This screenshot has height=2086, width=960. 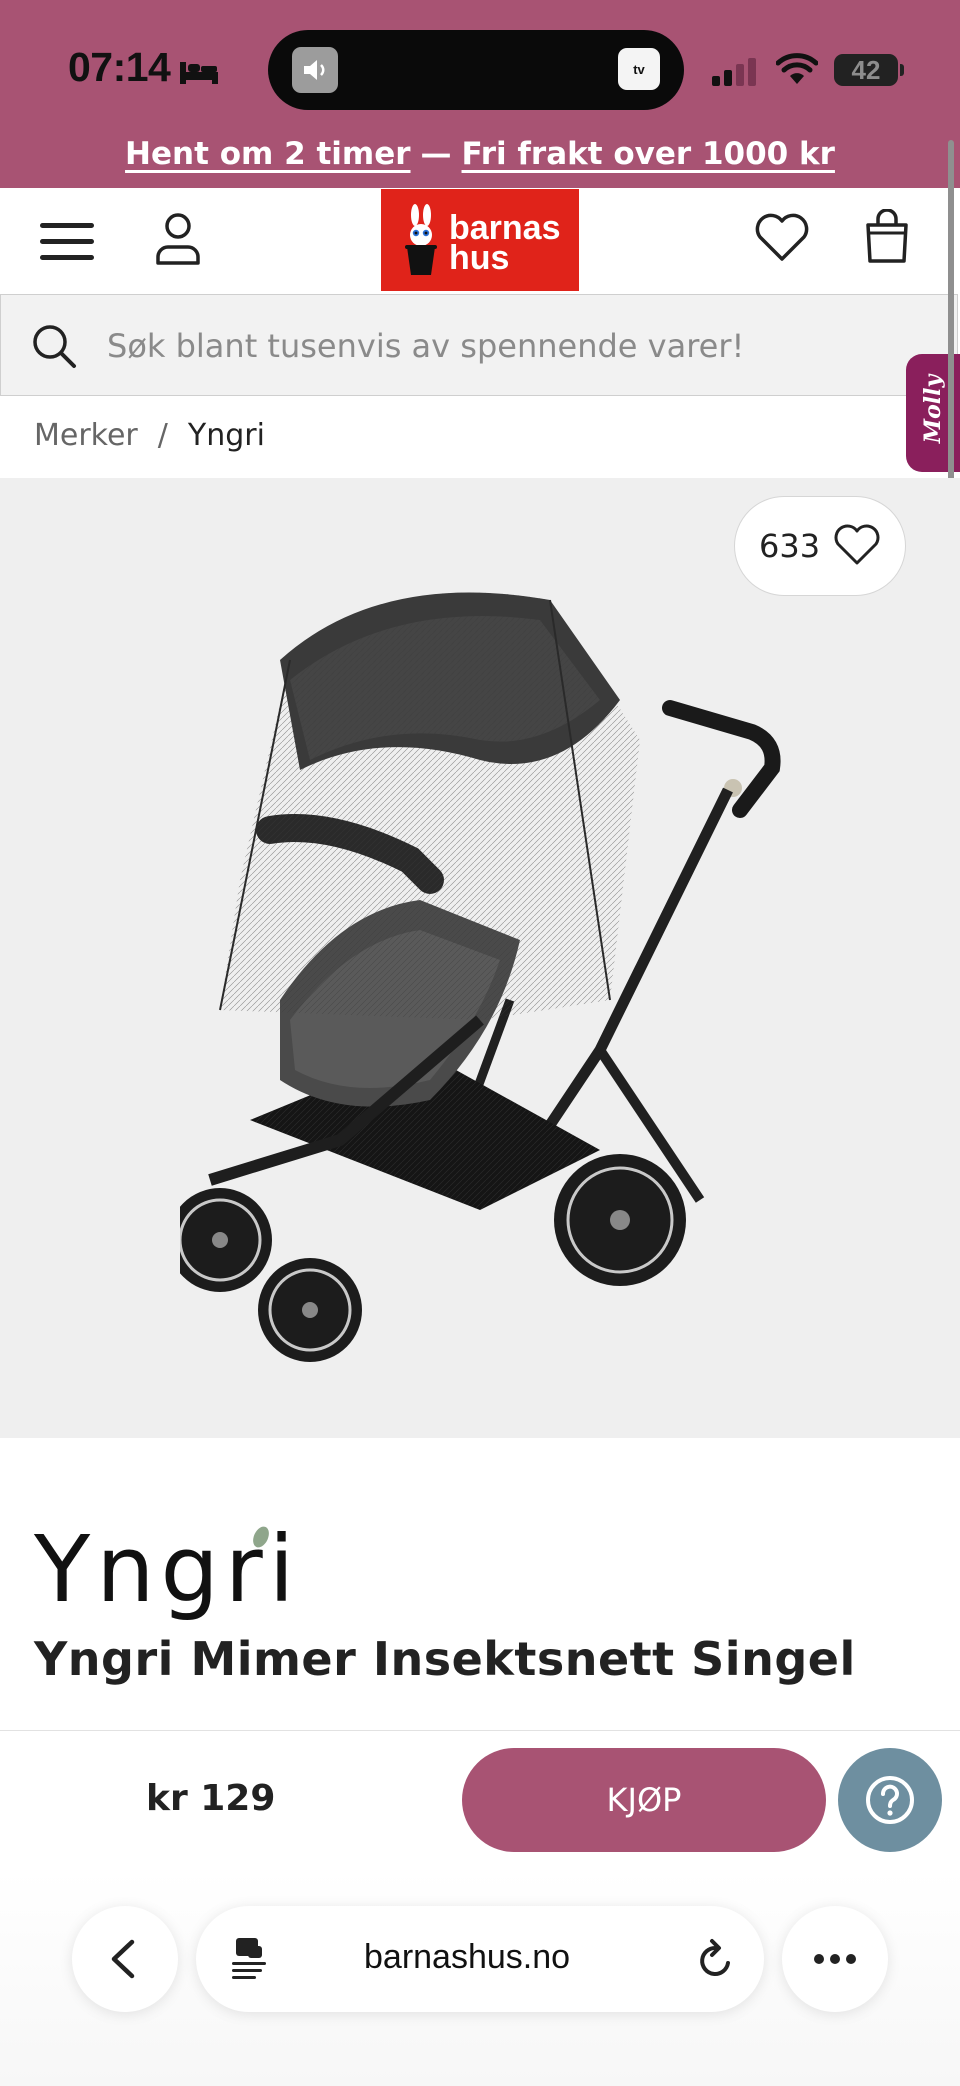 What do you see at coordinates (639, 69) in the screenshot?
I see `app-badge-tv: tv` at bounding box center [639, 69].